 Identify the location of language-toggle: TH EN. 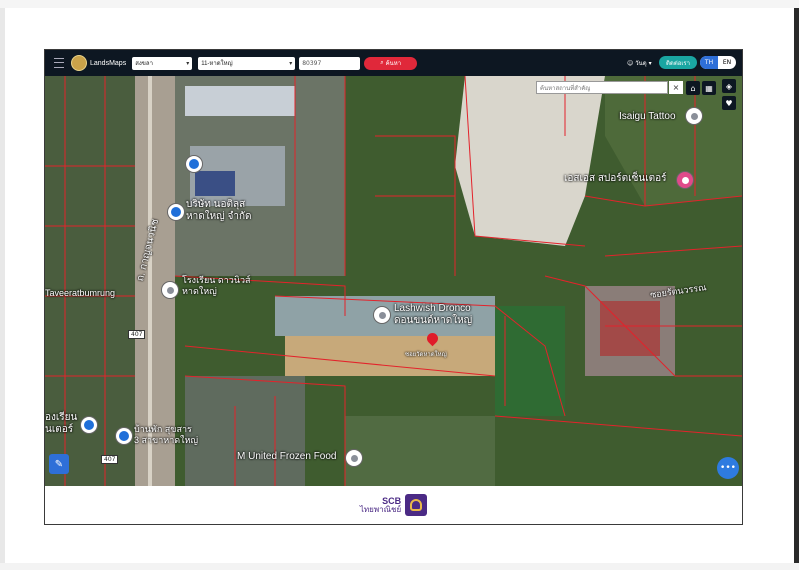
(718, 62).